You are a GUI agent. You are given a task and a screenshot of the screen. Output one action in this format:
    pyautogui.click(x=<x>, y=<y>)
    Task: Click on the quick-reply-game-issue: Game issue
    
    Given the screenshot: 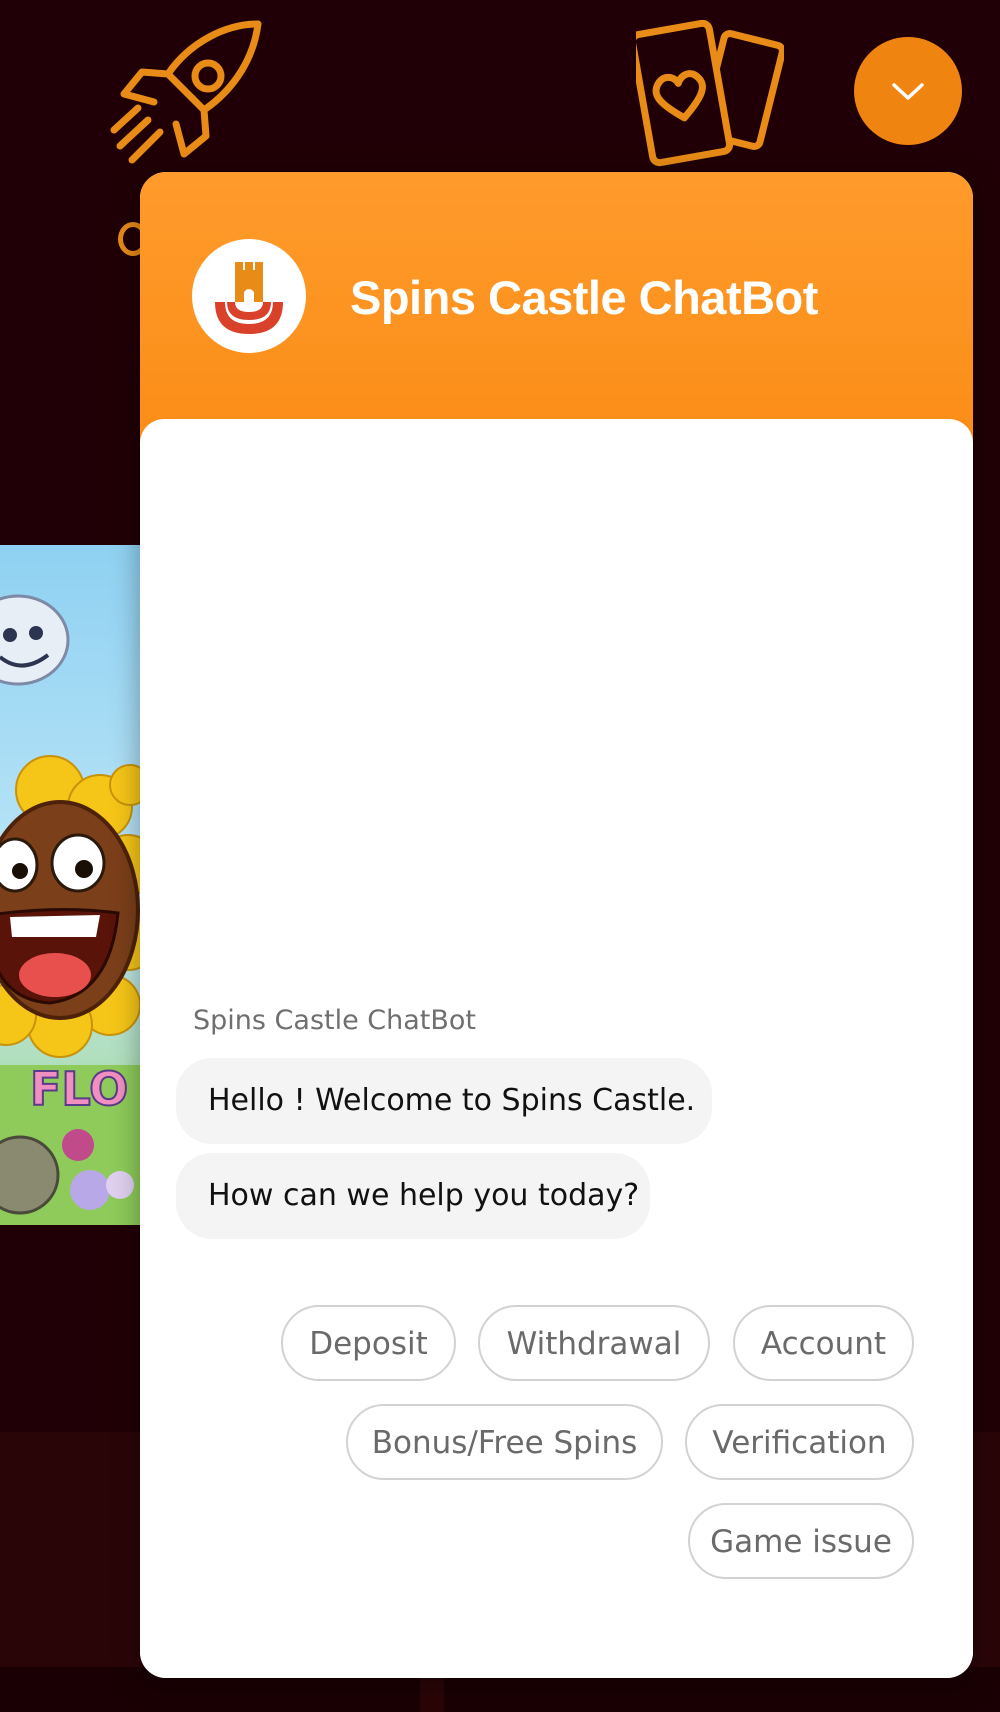 What is the action you would take?
    pyautogui.click(x=801, y=1541)
    